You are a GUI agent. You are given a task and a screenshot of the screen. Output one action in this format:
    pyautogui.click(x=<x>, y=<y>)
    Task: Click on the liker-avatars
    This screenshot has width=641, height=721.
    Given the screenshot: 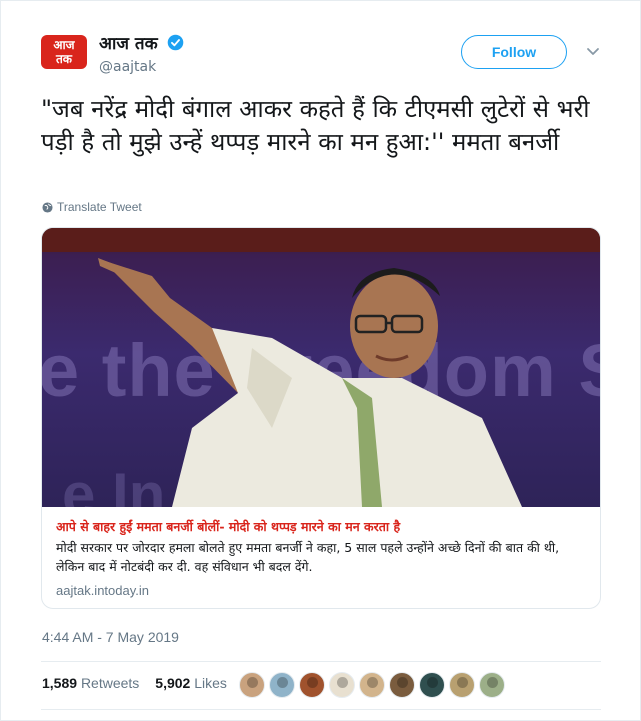 What is the action you would take?
    pyautogui.click(x=372, y=685)
    